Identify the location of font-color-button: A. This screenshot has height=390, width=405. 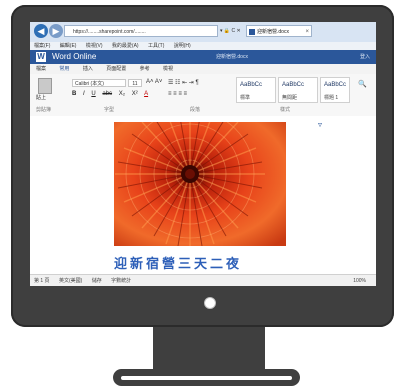
(146, 94).